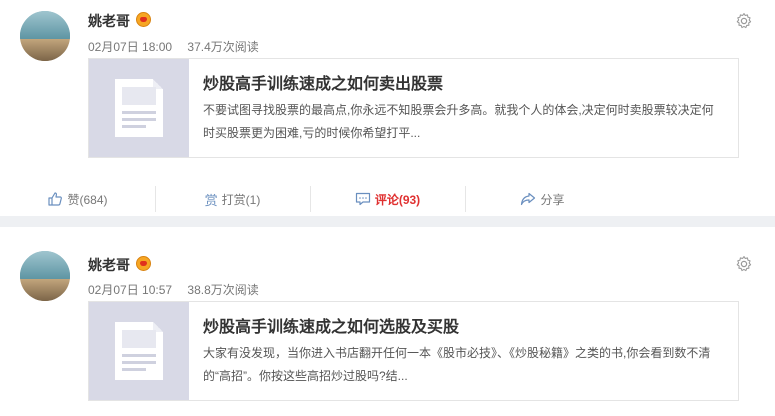 The height and width of the screenshot is (416, 775). I want to click on like-count: 赞(684), so click(87, 199).